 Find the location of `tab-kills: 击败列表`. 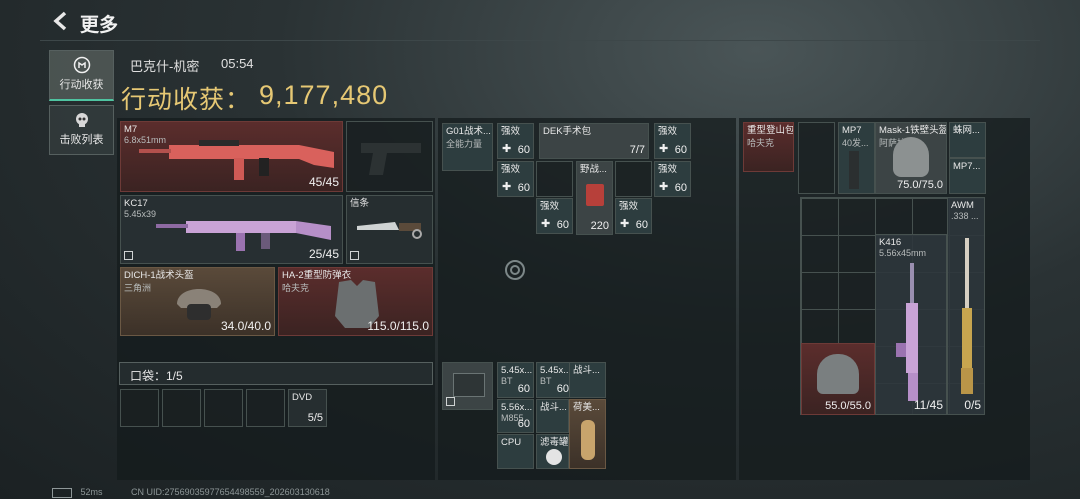

tab-kills: 击败列表 is located at coordinates (81, 130).